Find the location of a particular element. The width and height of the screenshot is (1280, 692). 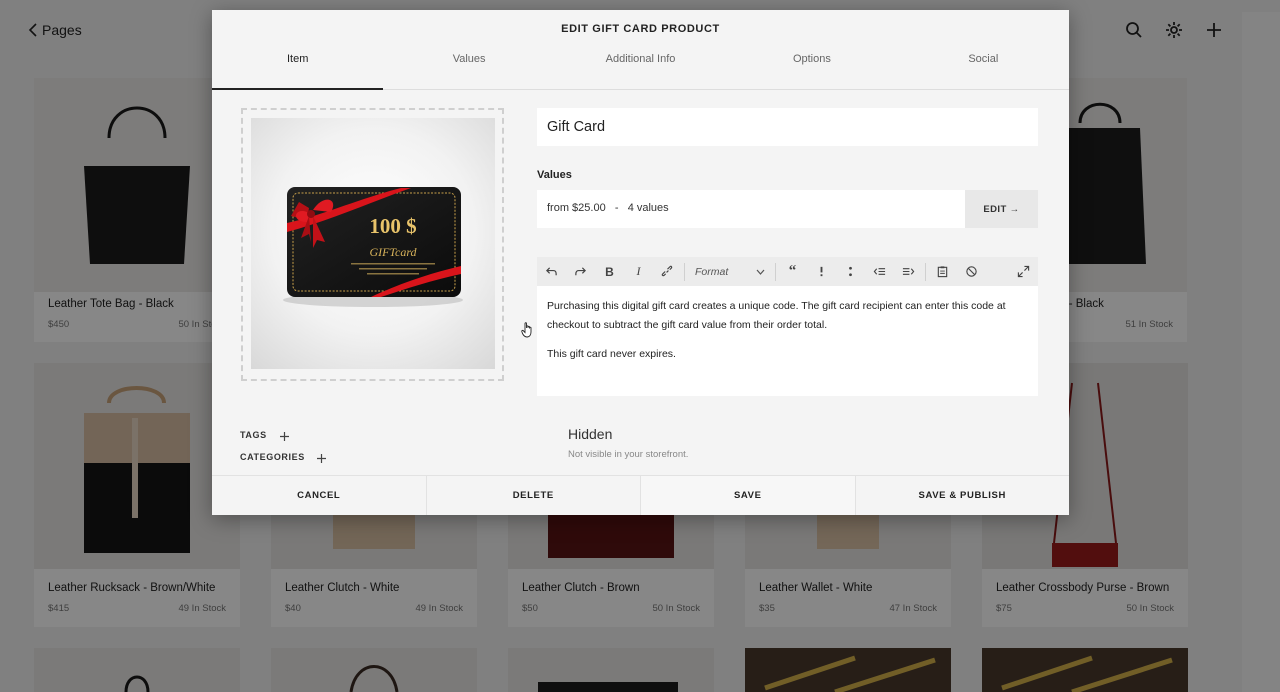

product-image-dropzone: 100 $ GIFTcard is located at coordinates (372, 244).